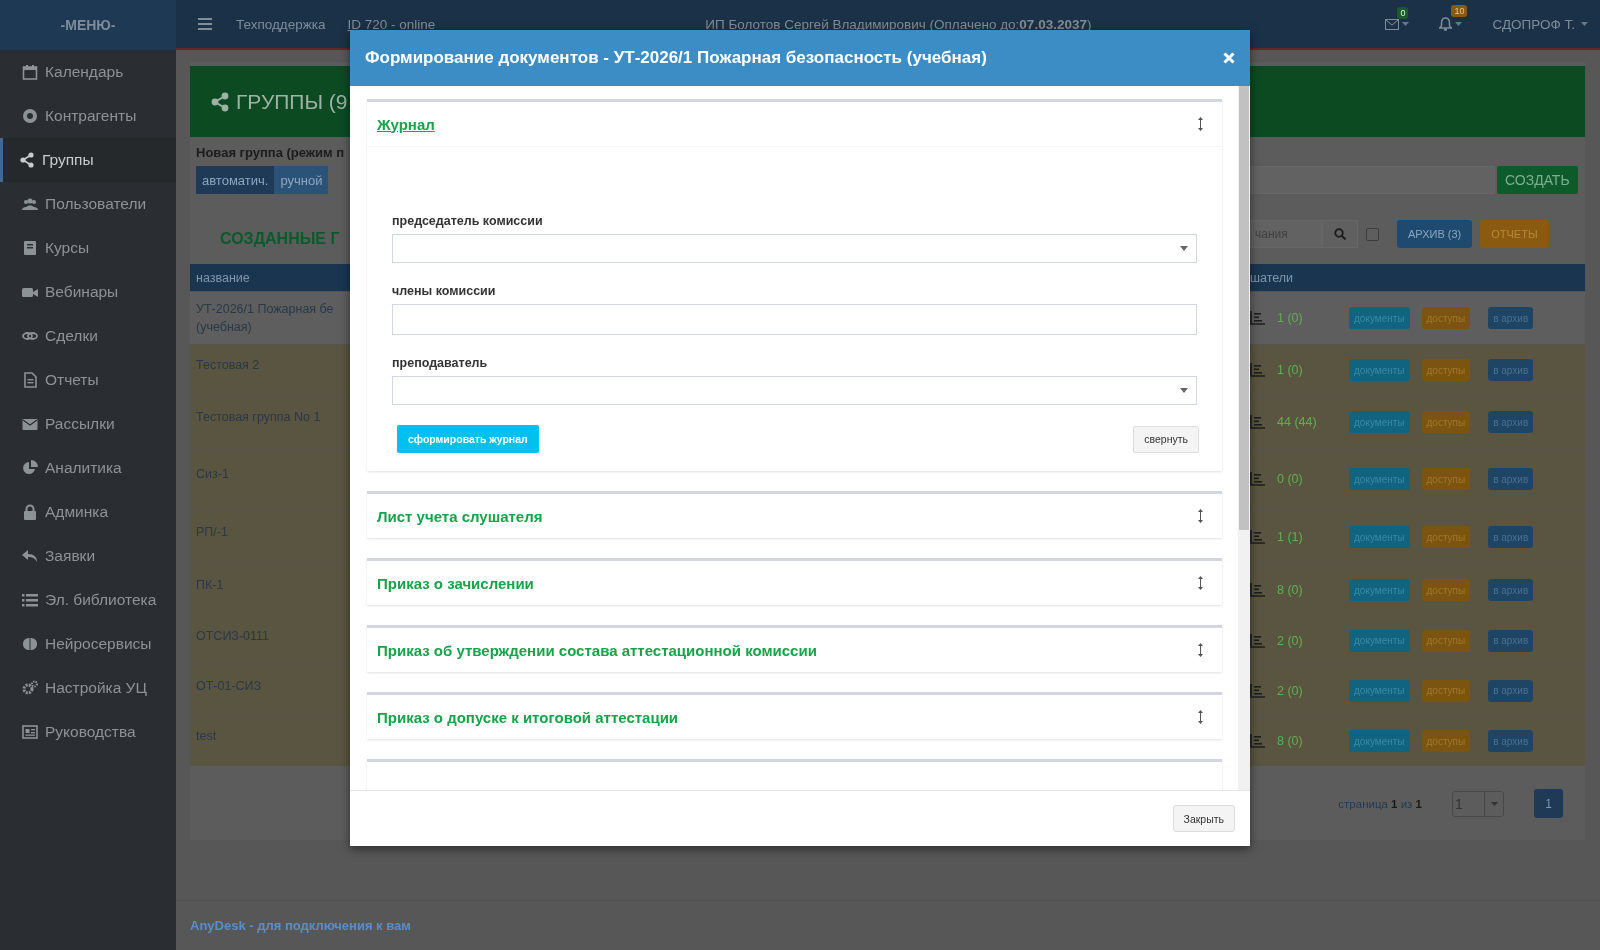 The width and height of the screenshot is (1600, 950). I want to click on field-label: председатель комиссии, so click(468, 221).